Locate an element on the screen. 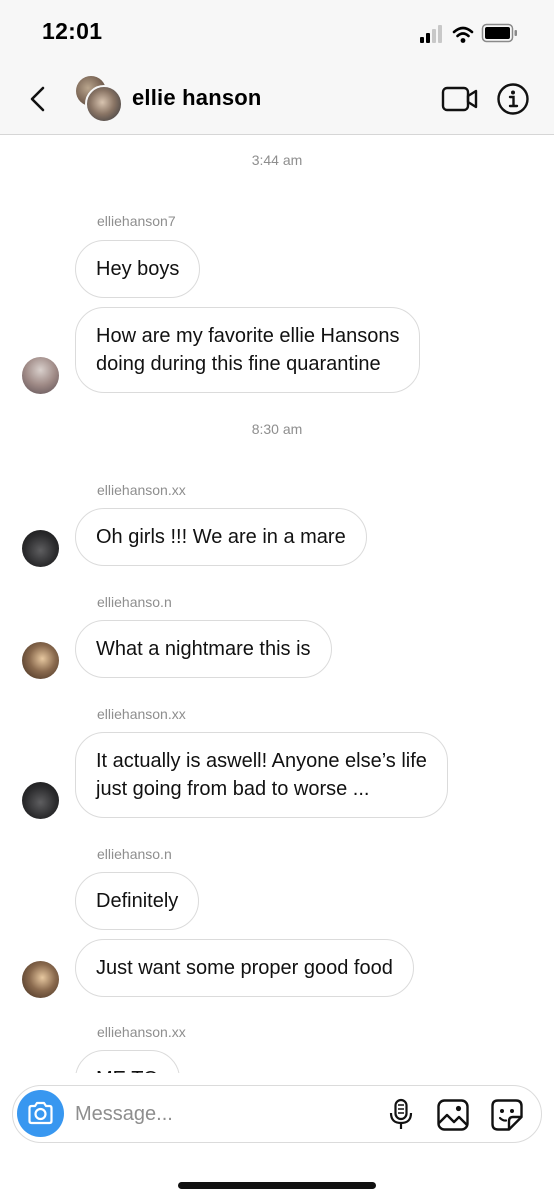 The height and width of the screenshot is (1200, 554). video-camera-icon is located at coordinates (459, 99).